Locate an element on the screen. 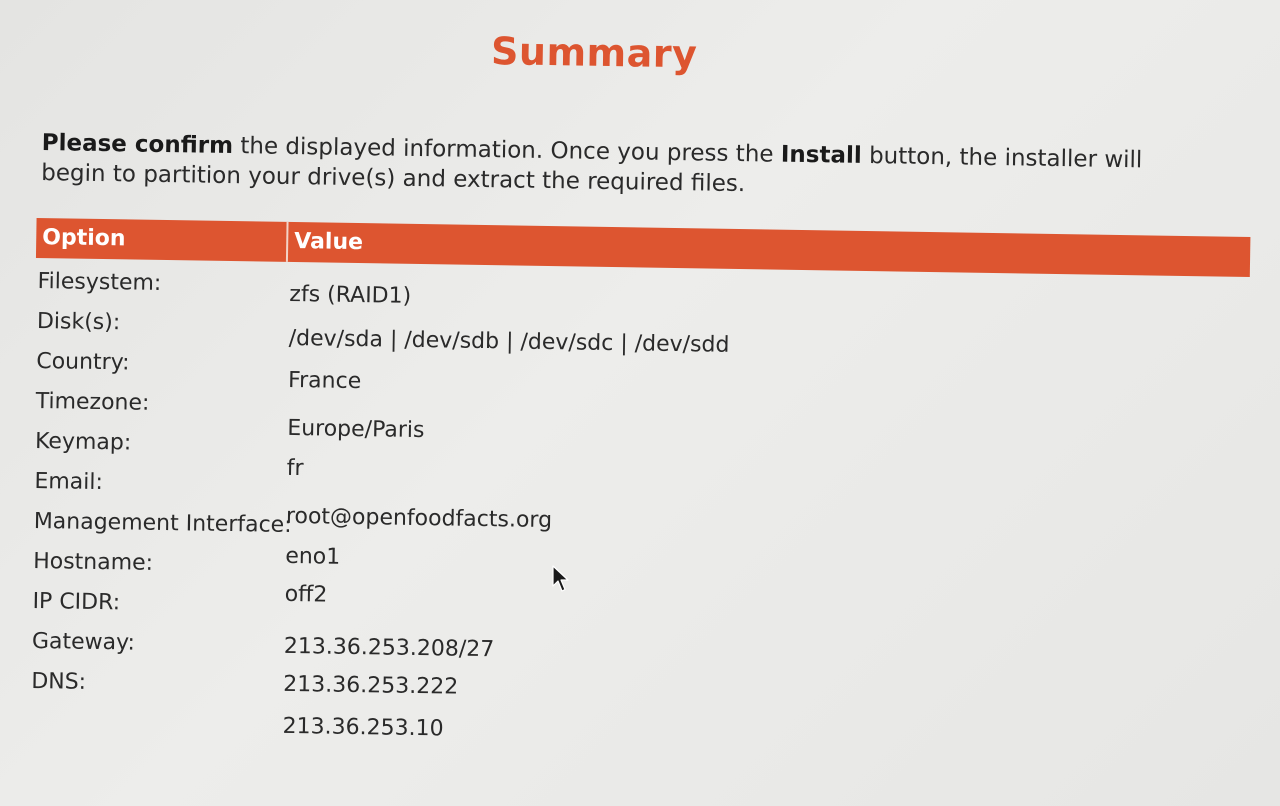 The height and width of the screenshot is (806, 1280). value-keymap: fr is located at coordinates (295, 468).